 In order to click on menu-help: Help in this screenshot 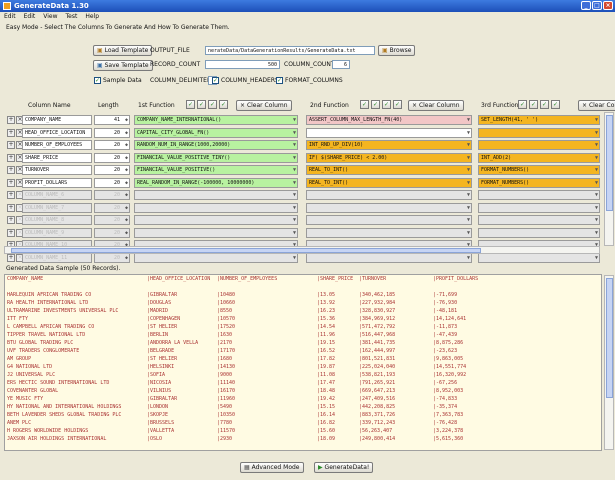, I will do `click(92, 17)`.